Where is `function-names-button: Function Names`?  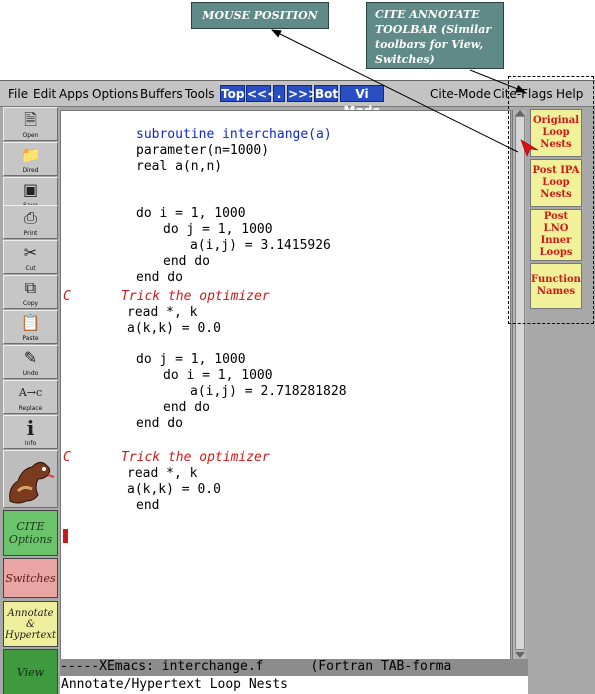
function-names-button: Function Names is located at coordinates (556, 286).